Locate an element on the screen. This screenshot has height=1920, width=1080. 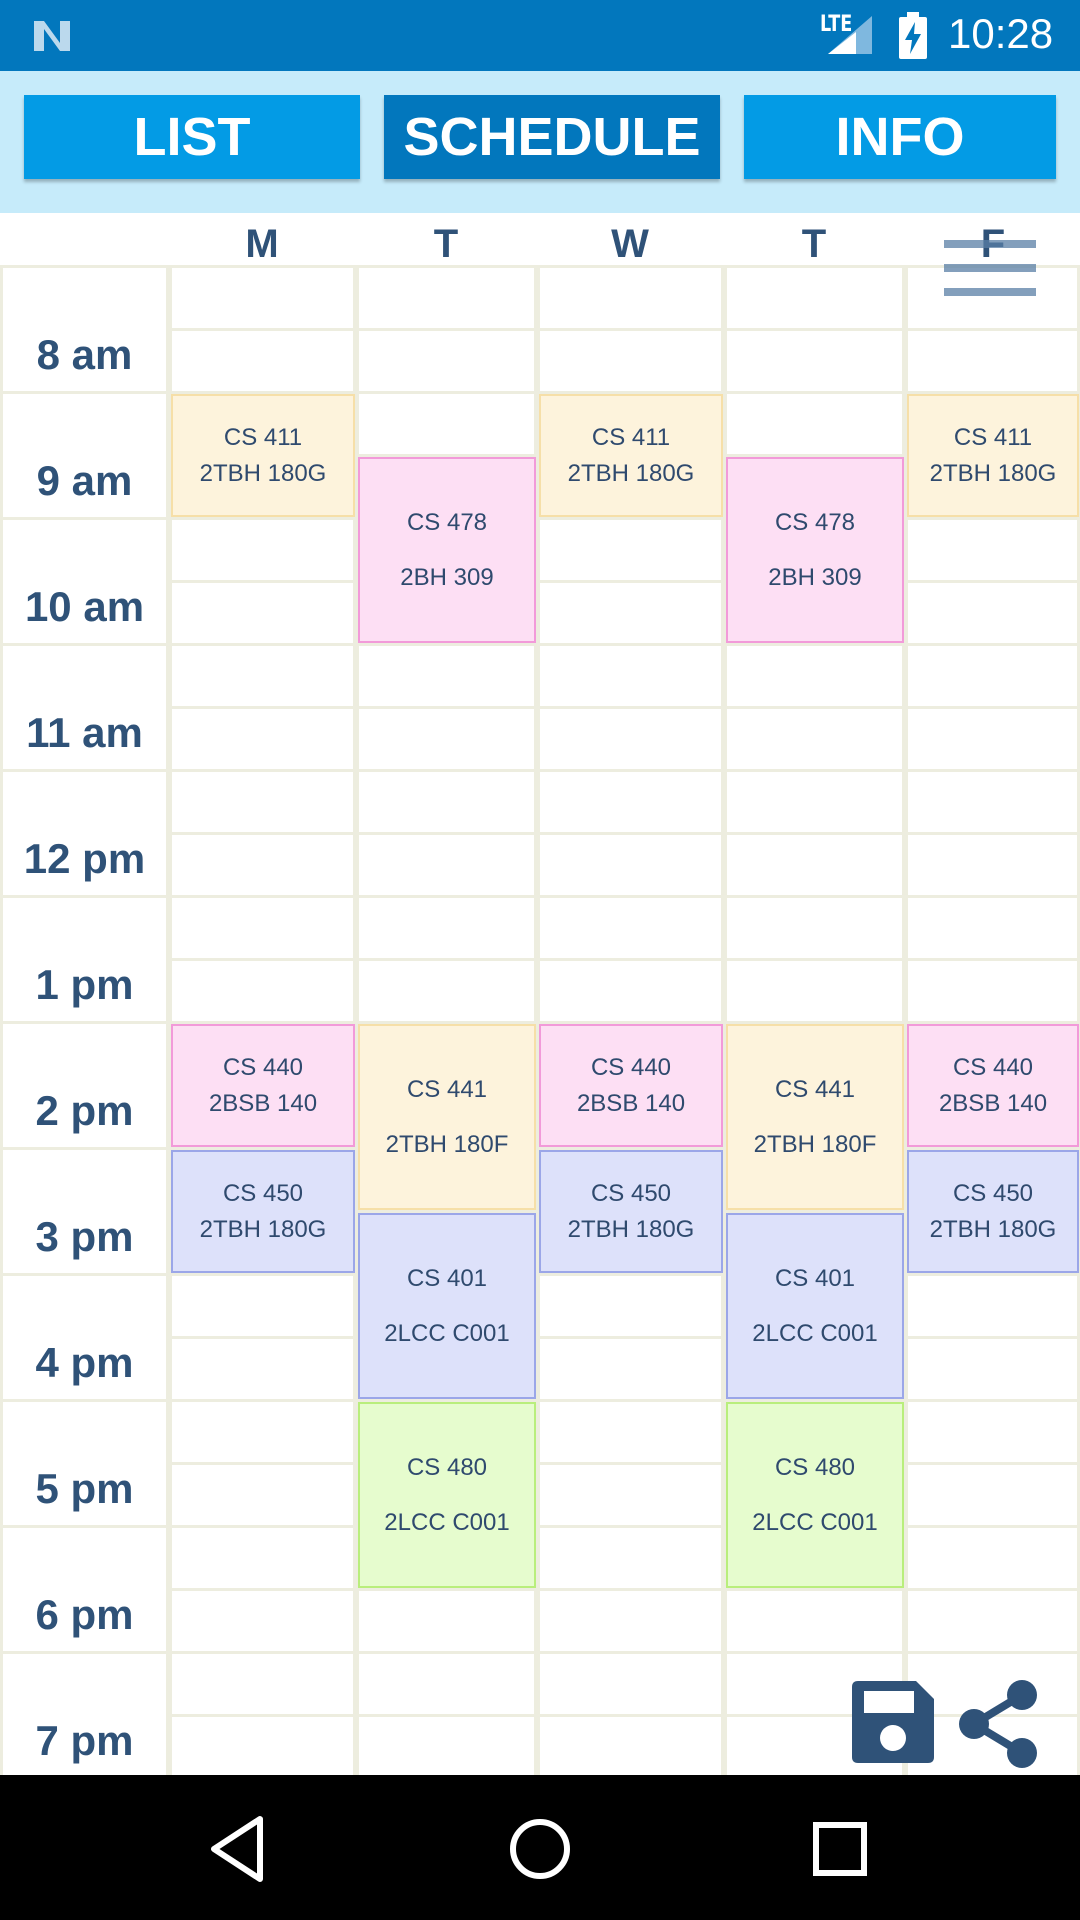
tab-bar: LIST SCHEDULE INFO is located at coordinates (540, 142).